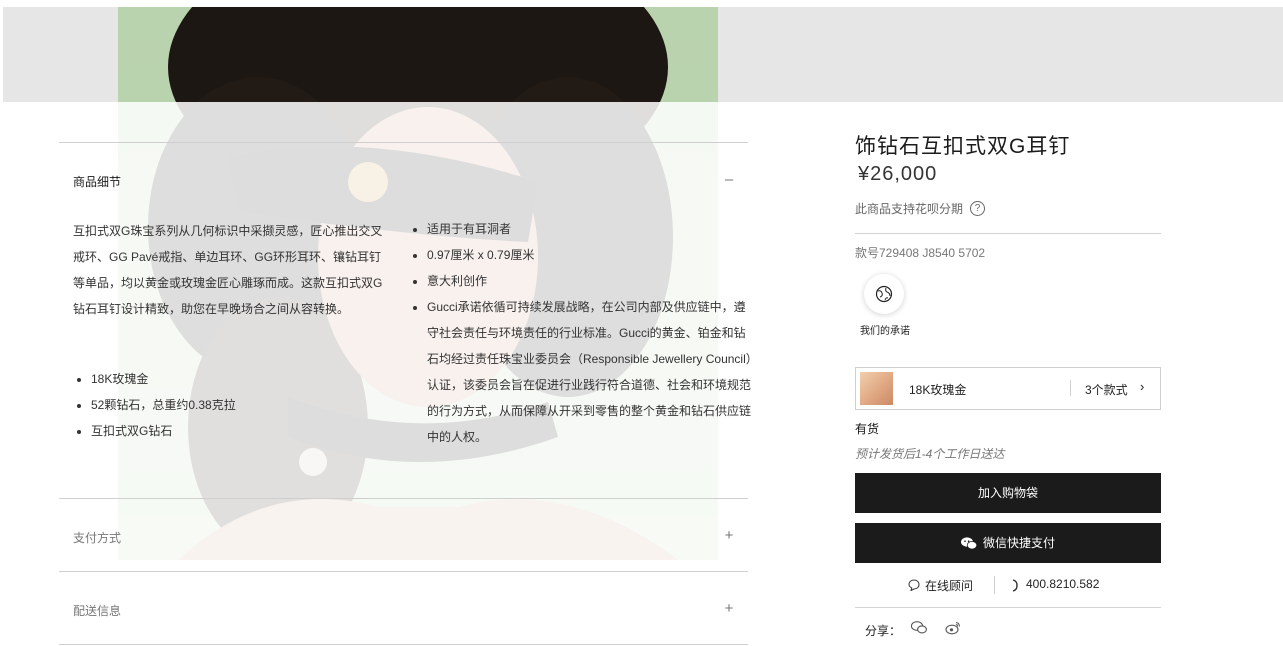 The width and height of the screenshot is (1283, 646). Describe the element at coordinates (963, 146) in the screenshot. I see `product-title: 饰钻石互扣式双G耳钉` at that location.